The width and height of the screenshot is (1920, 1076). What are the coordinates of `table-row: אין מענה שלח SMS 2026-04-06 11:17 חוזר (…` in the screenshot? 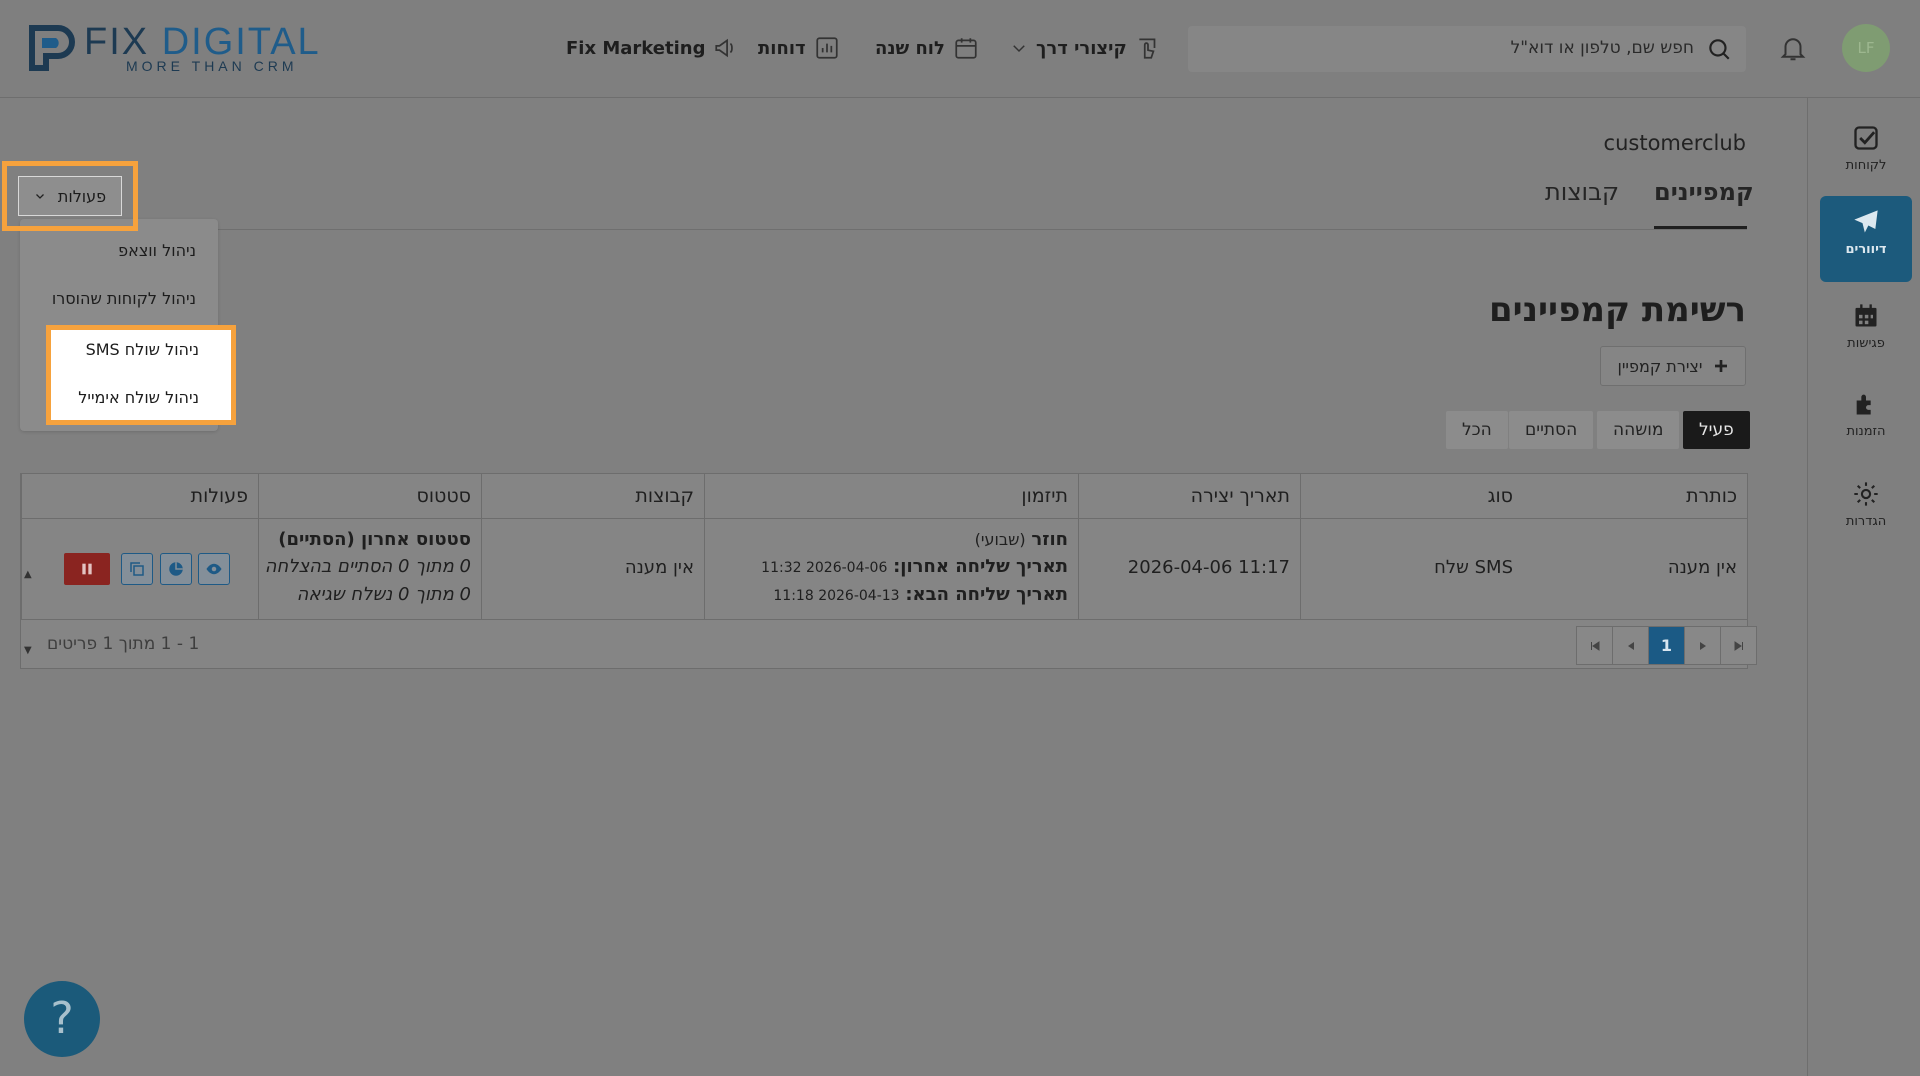 It's located at (884, 587).